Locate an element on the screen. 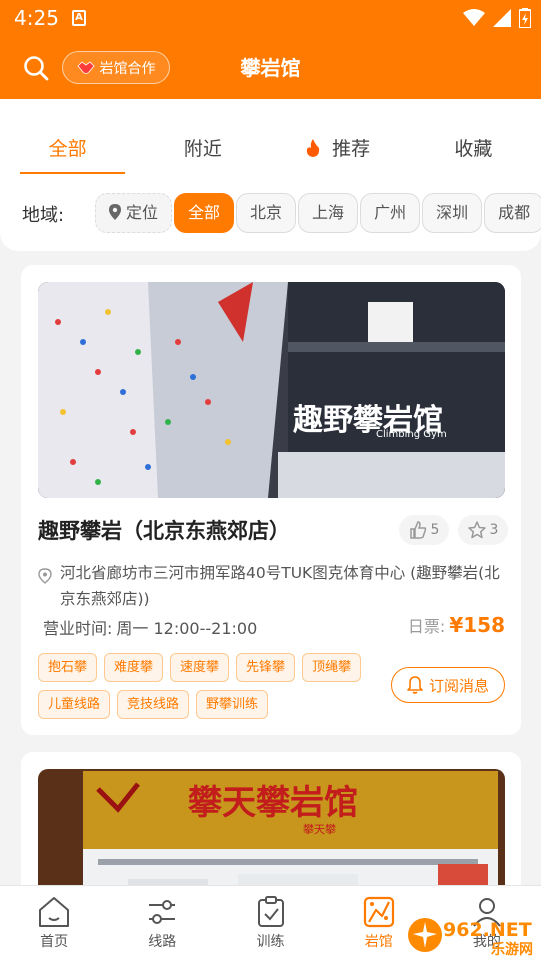 This screenshot has width=541, height=961. like-button: 5 is located at coordinates (424, 530).